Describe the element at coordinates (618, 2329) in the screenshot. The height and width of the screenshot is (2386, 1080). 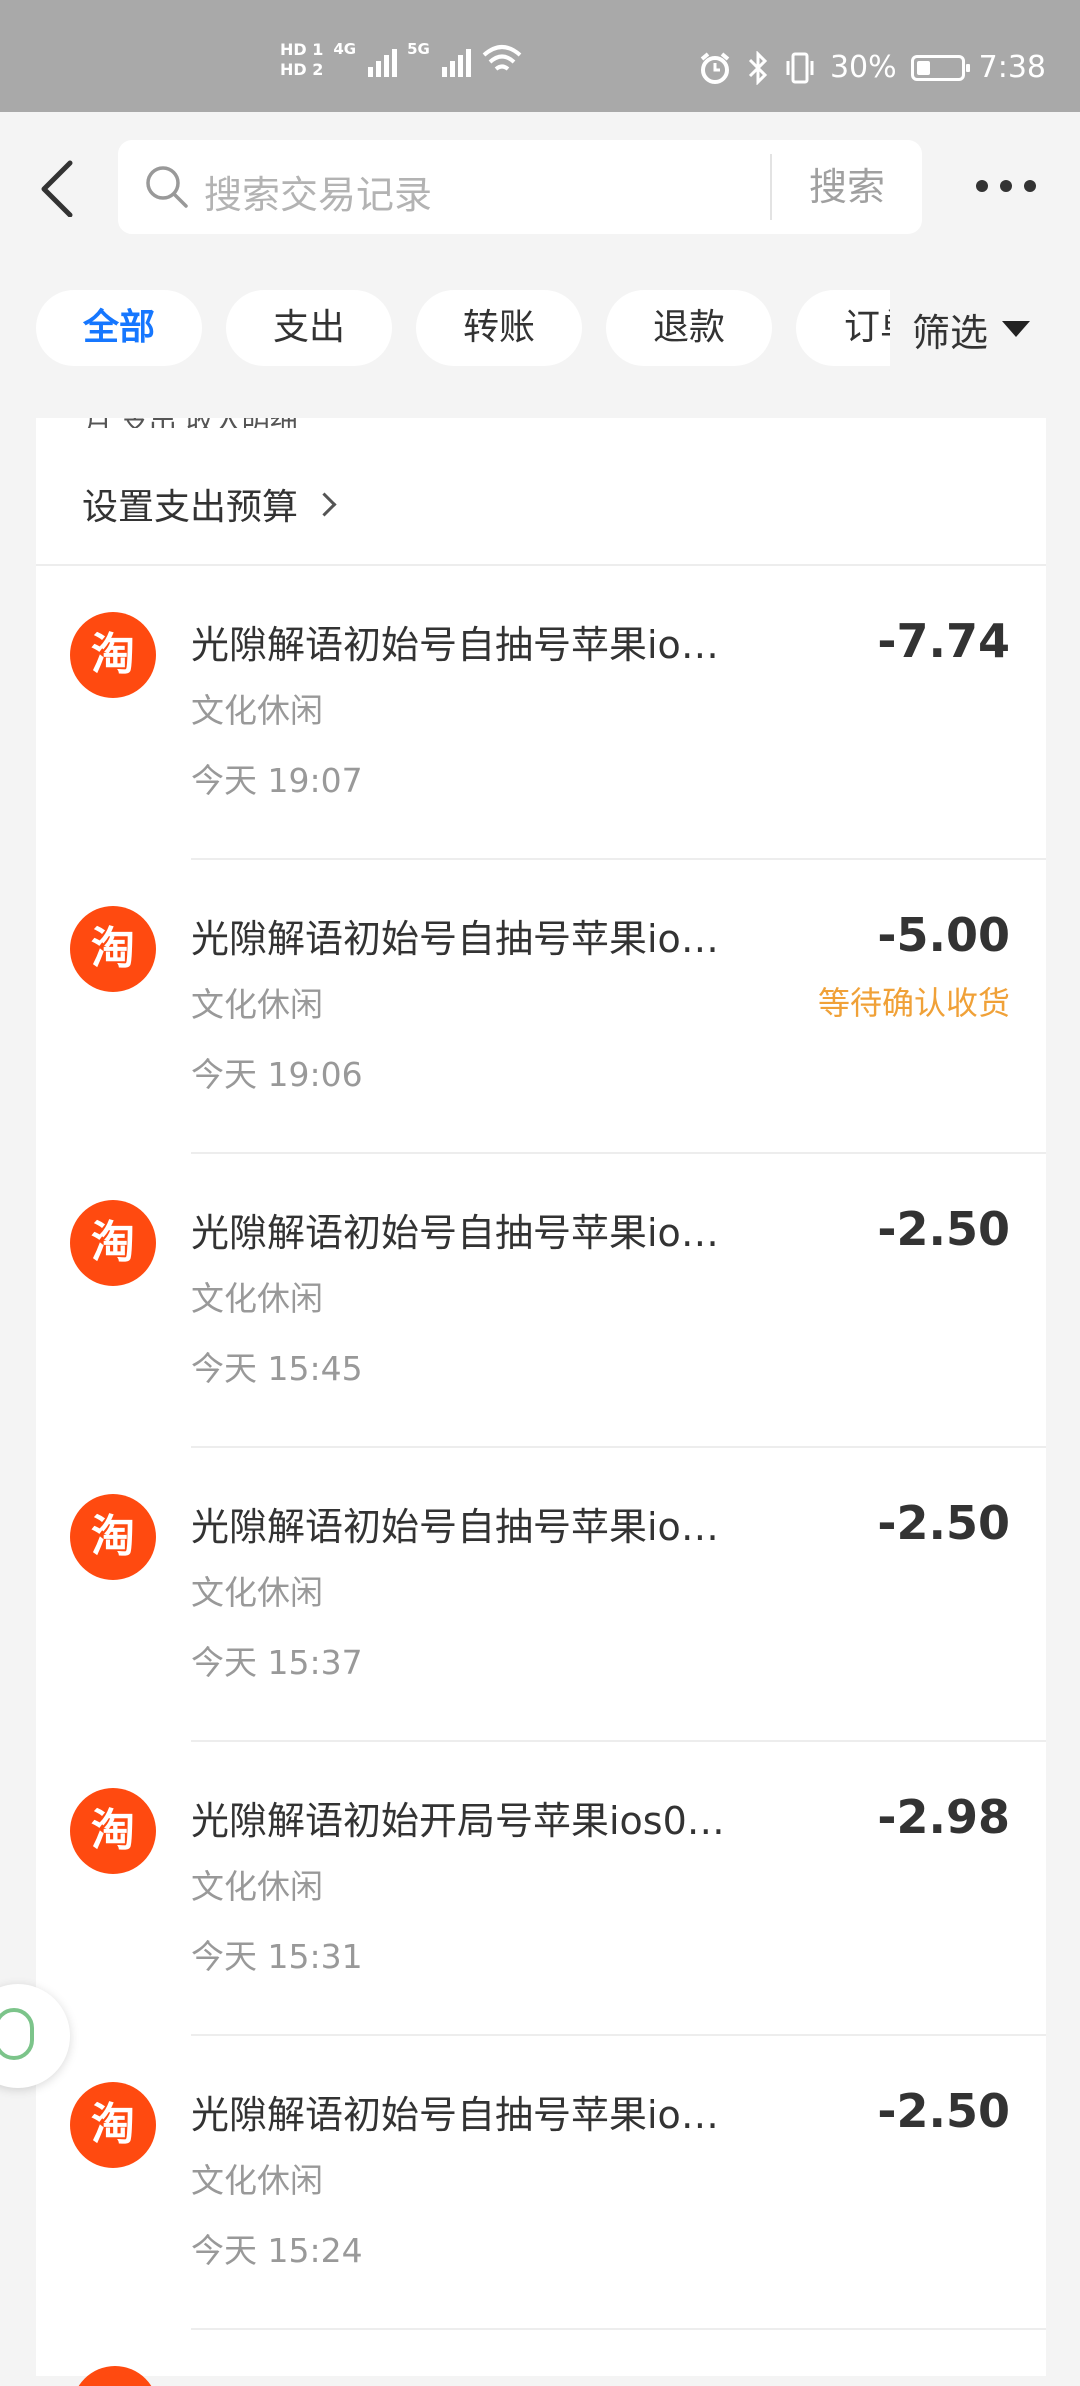
I see `row-divider` at that location.